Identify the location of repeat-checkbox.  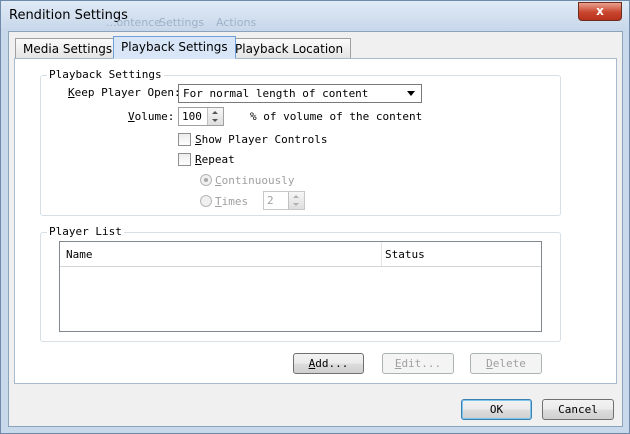
(184, 159).